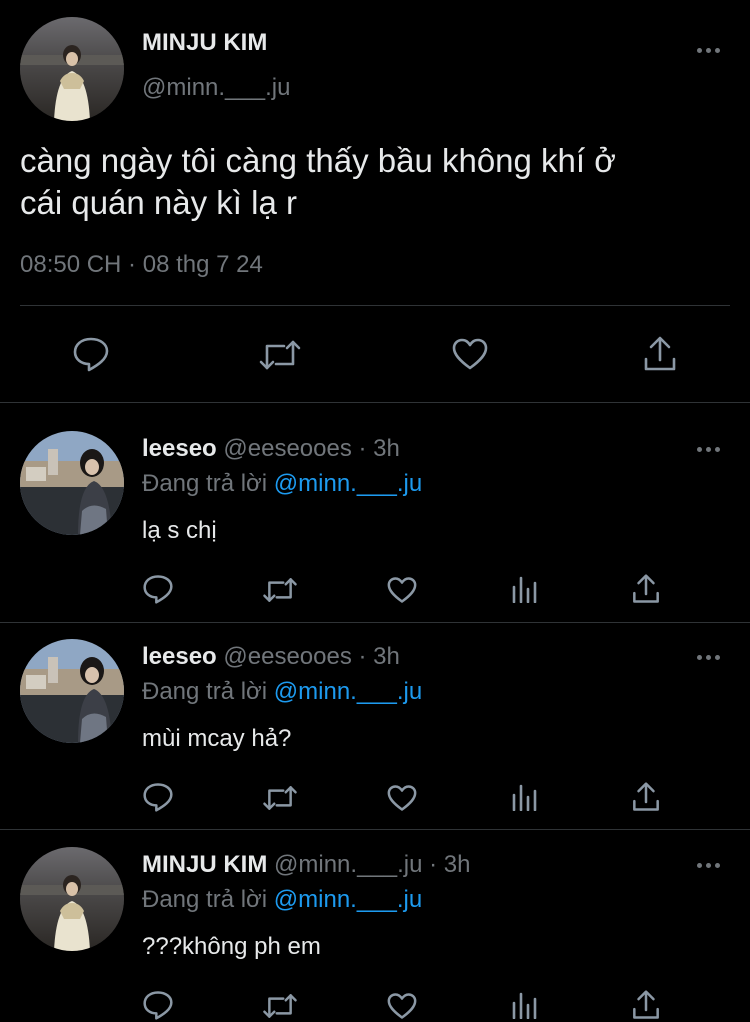 The width and height of the screenshot is (750, 1022). What do you see at coordinates (217, 738) in the screenshot?
I see `reply-text: mùi mcay hả?` at bounding box center [217, 738].